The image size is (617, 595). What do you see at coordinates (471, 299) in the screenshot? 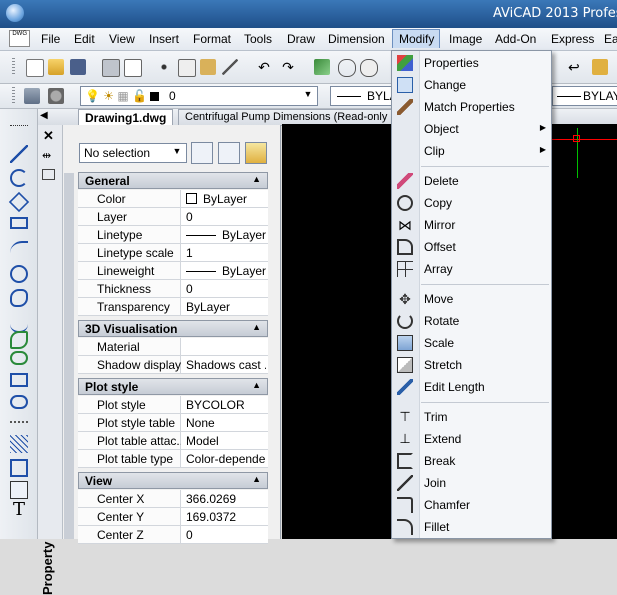
I see `menu-item-move: ✥ Move` at bounding box center [471, 299].